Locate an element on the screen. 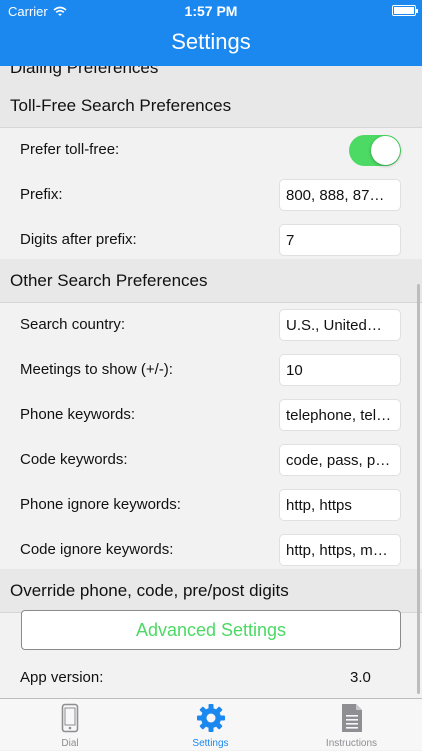 The image size is (422, 751). meetings-to-show-row: Meetings to show (+/-): 10 is located at coordinates (211, 370).